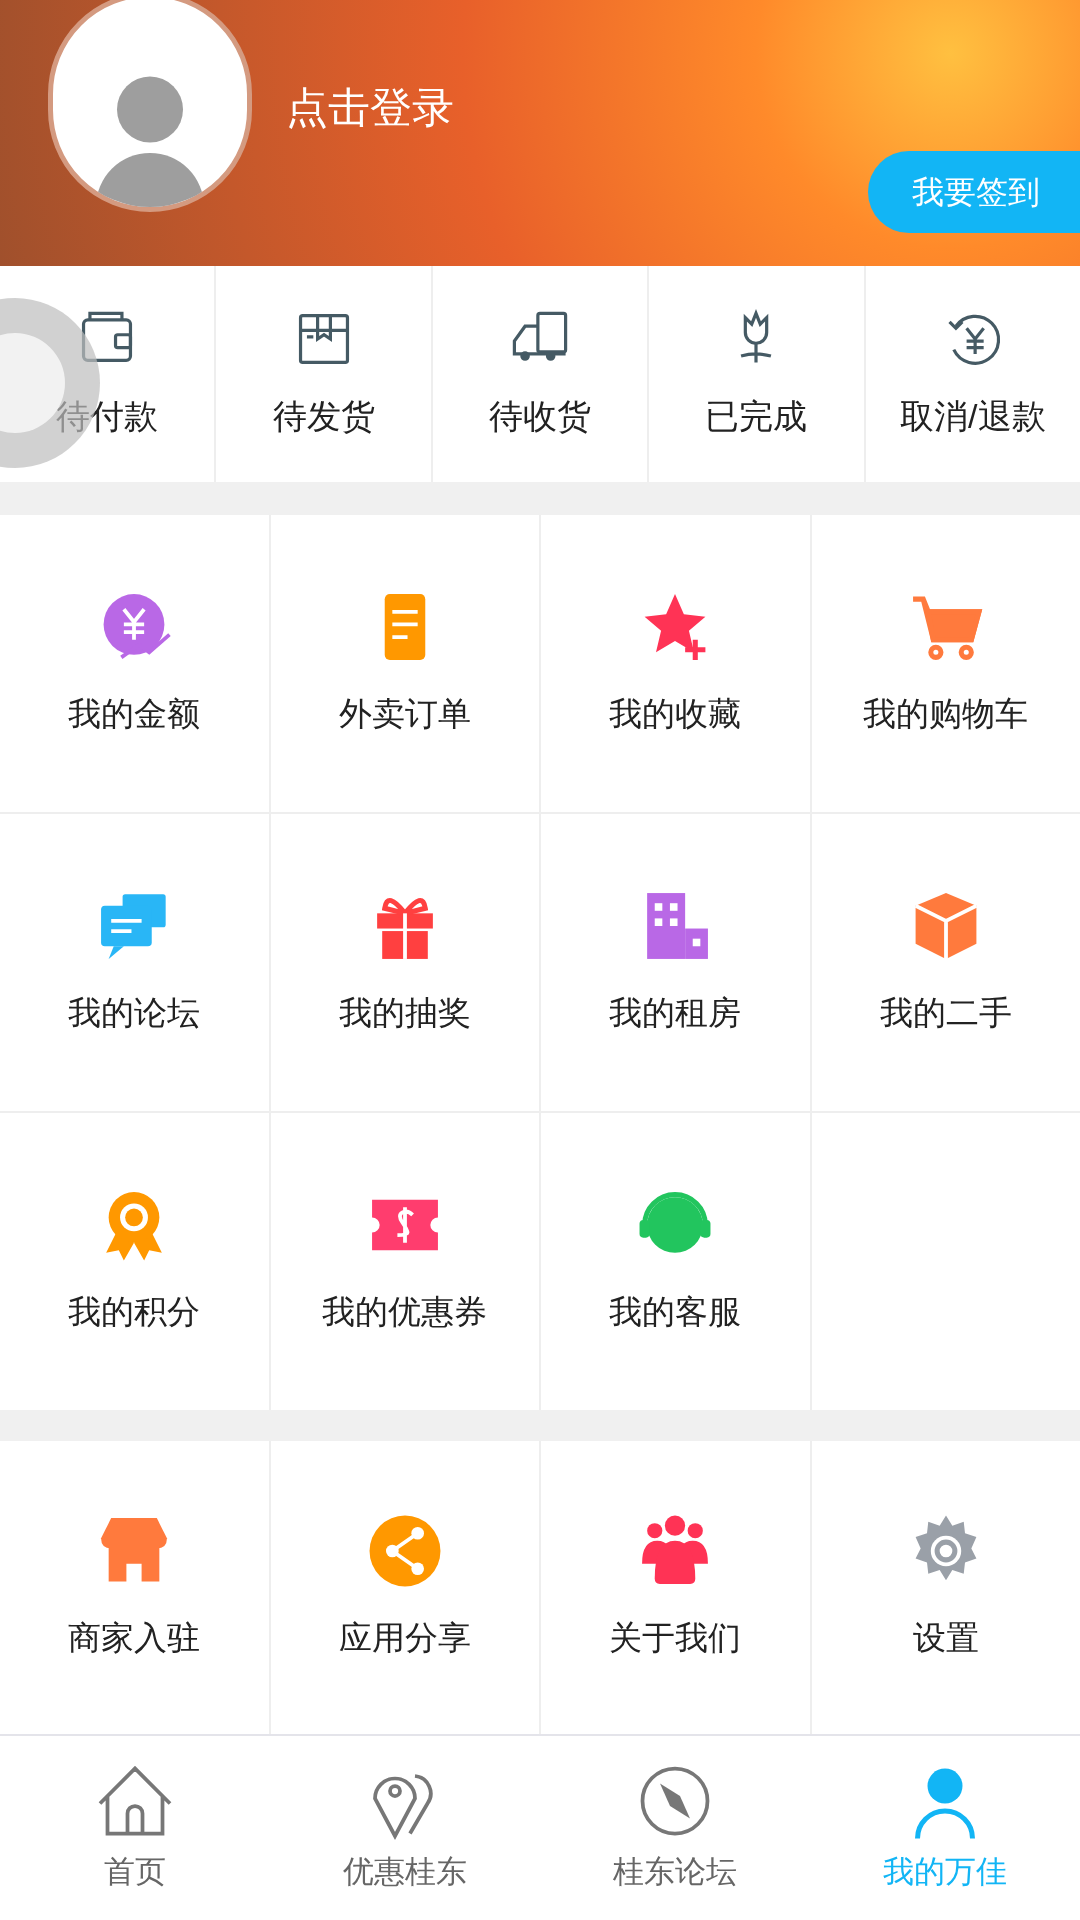 The height and width of the screenshot is (1920, 1080). What do you see at coordinates (135, 1828) in the screenshot?
I see `tab: 首页` at bounding box center [135, 1828].